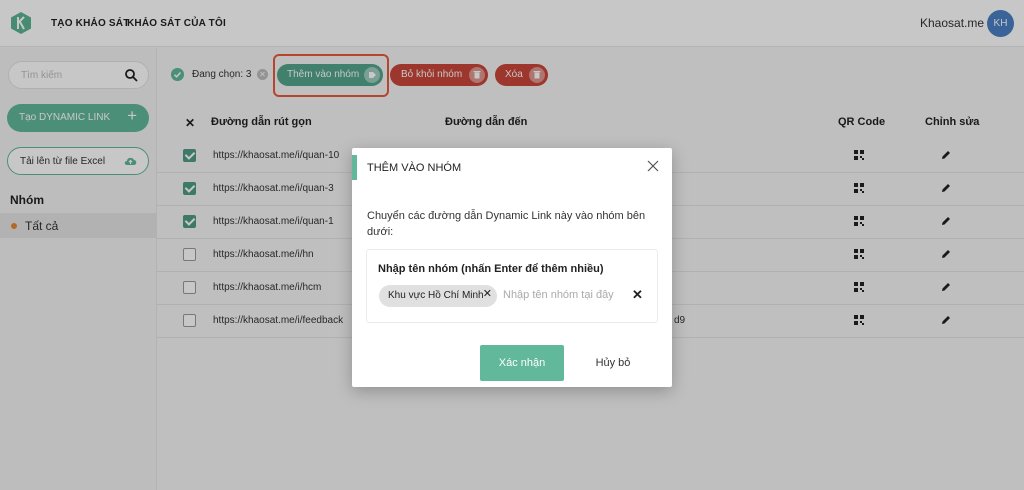 This screenshot has height=490, width=1024. I want to click on group-tag: Khu vực Hồ Chí Minh ✕, so click(438, 296).